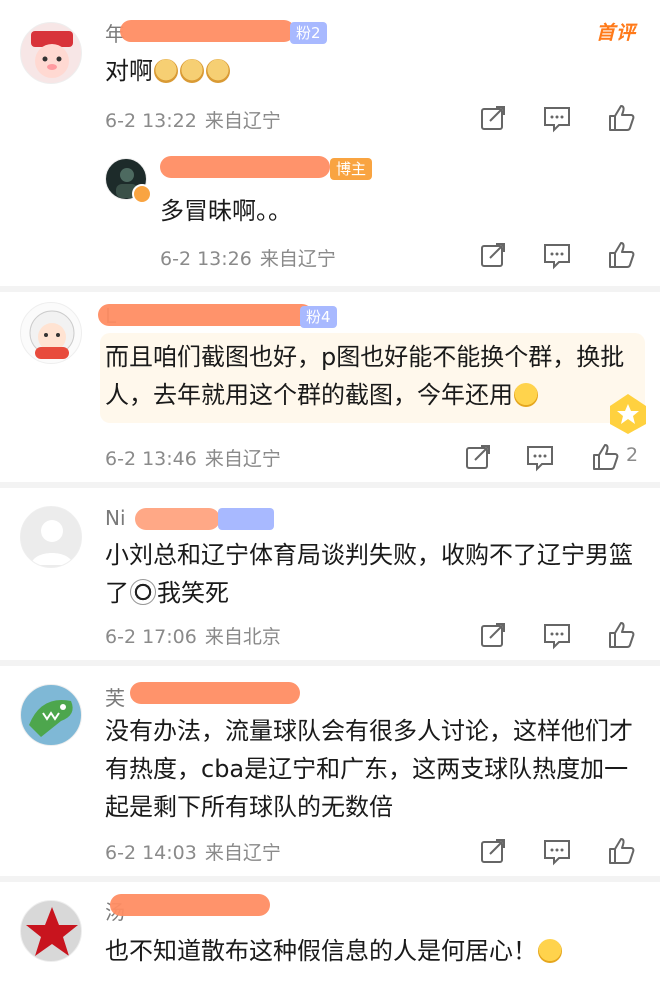 The width and height of the screenshot is (660, 983). What do you see at coordinates (226, 211) in the screenshot?
I see `comment-text: 多冒昧啊。。` at bounding box center [226, 211].